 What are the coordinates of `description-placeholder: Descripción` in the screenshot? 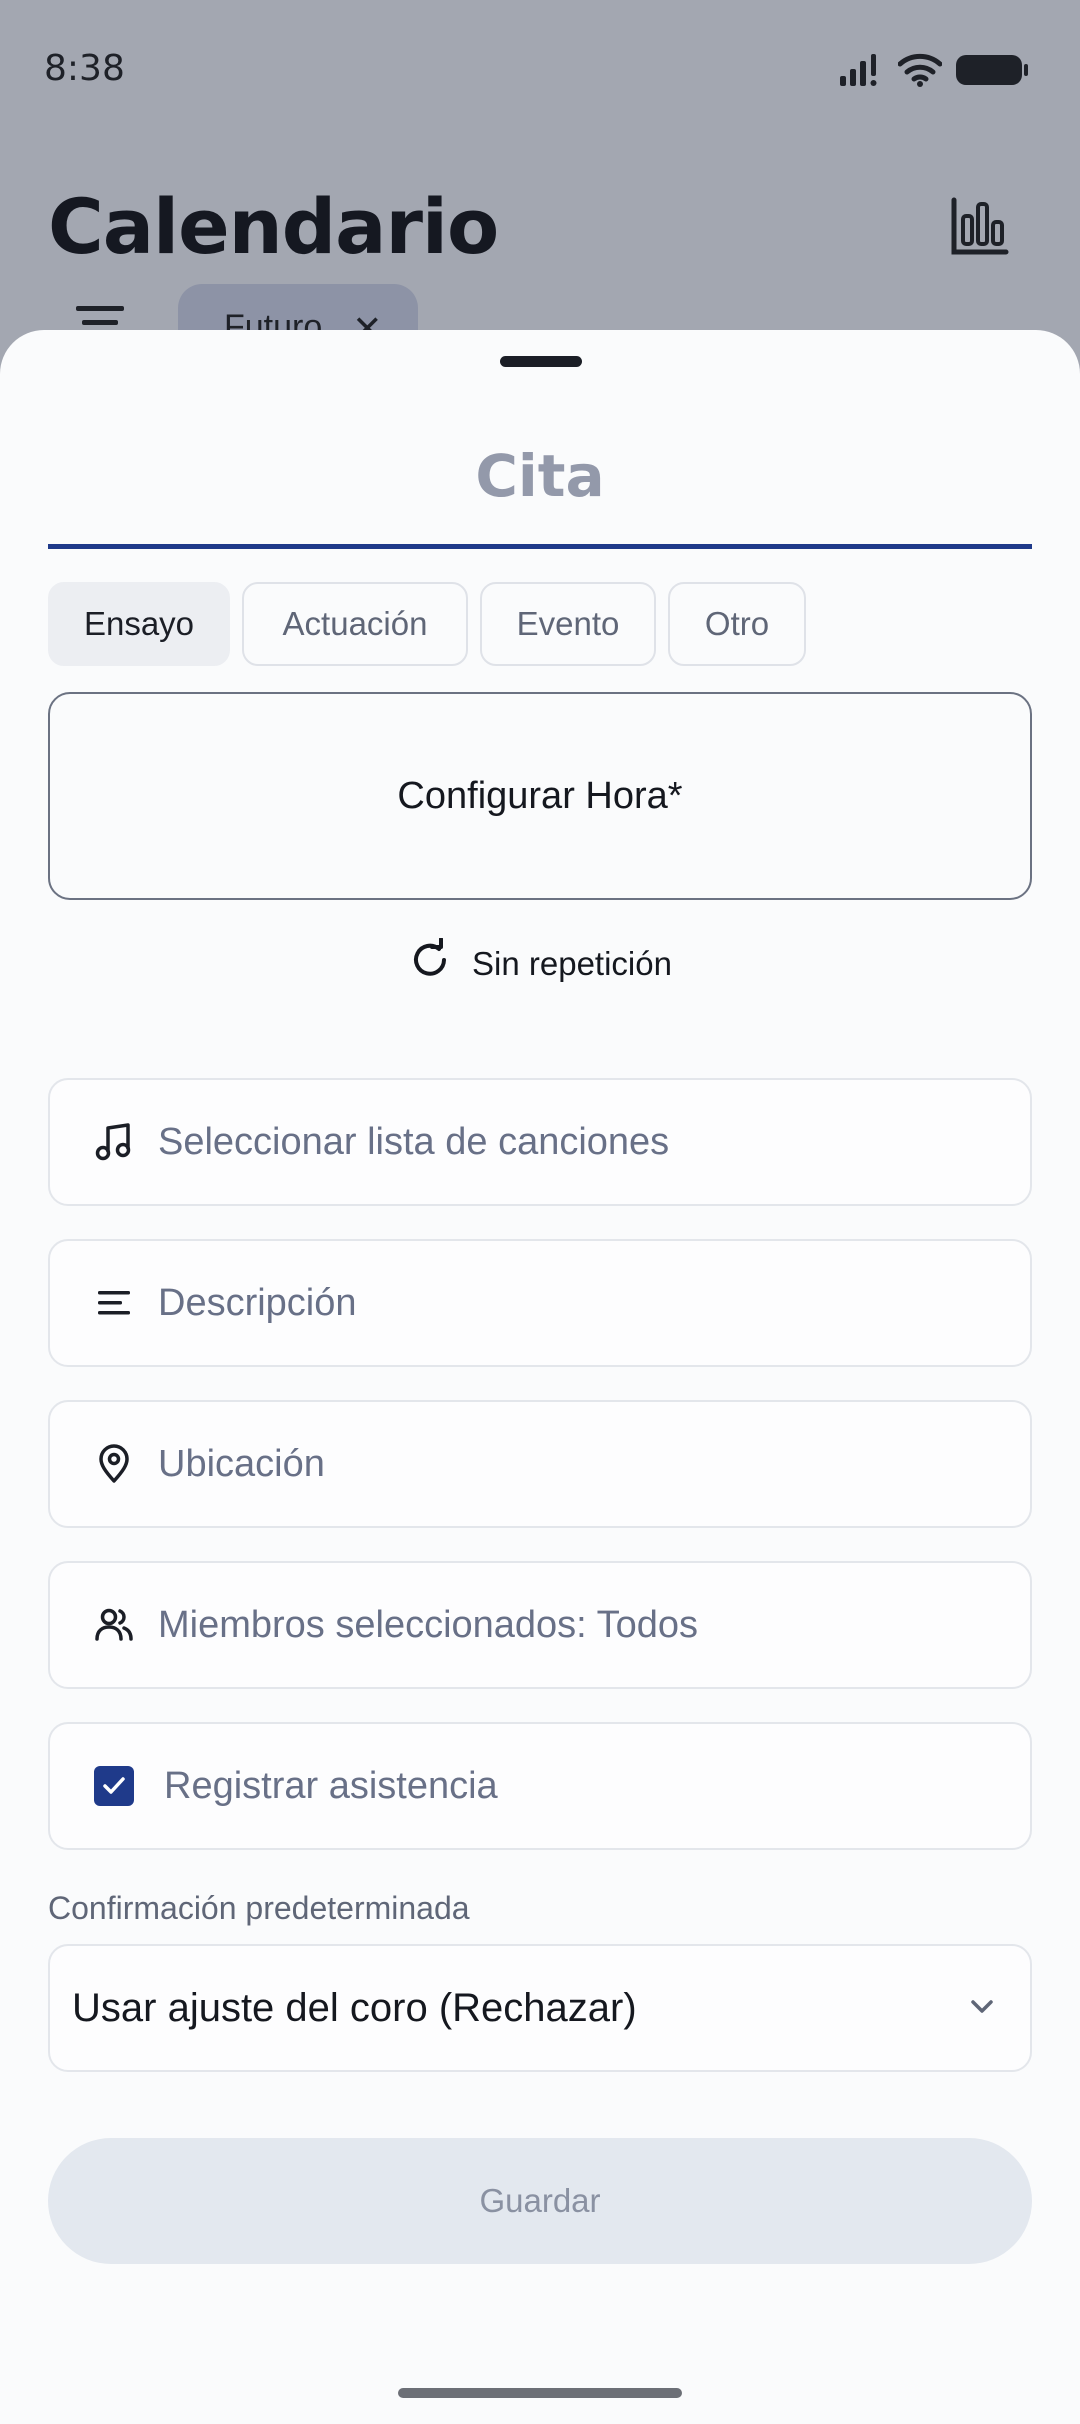 It's located at (257, 1302).